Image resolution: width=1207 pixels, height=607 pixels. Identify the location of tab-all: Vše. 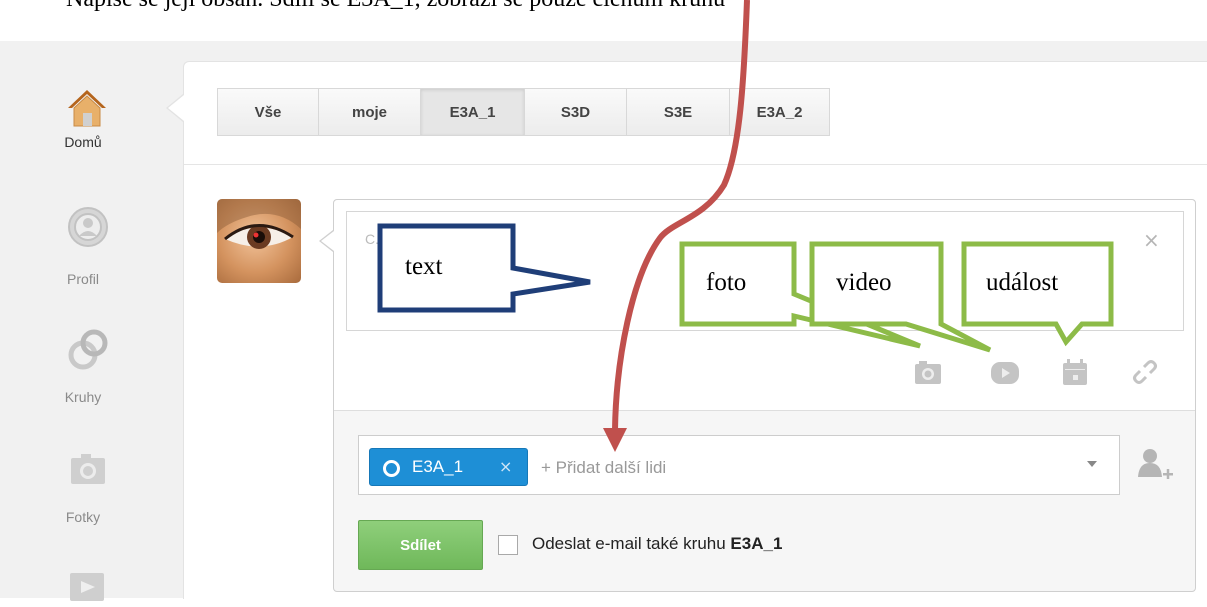
(267, 112).